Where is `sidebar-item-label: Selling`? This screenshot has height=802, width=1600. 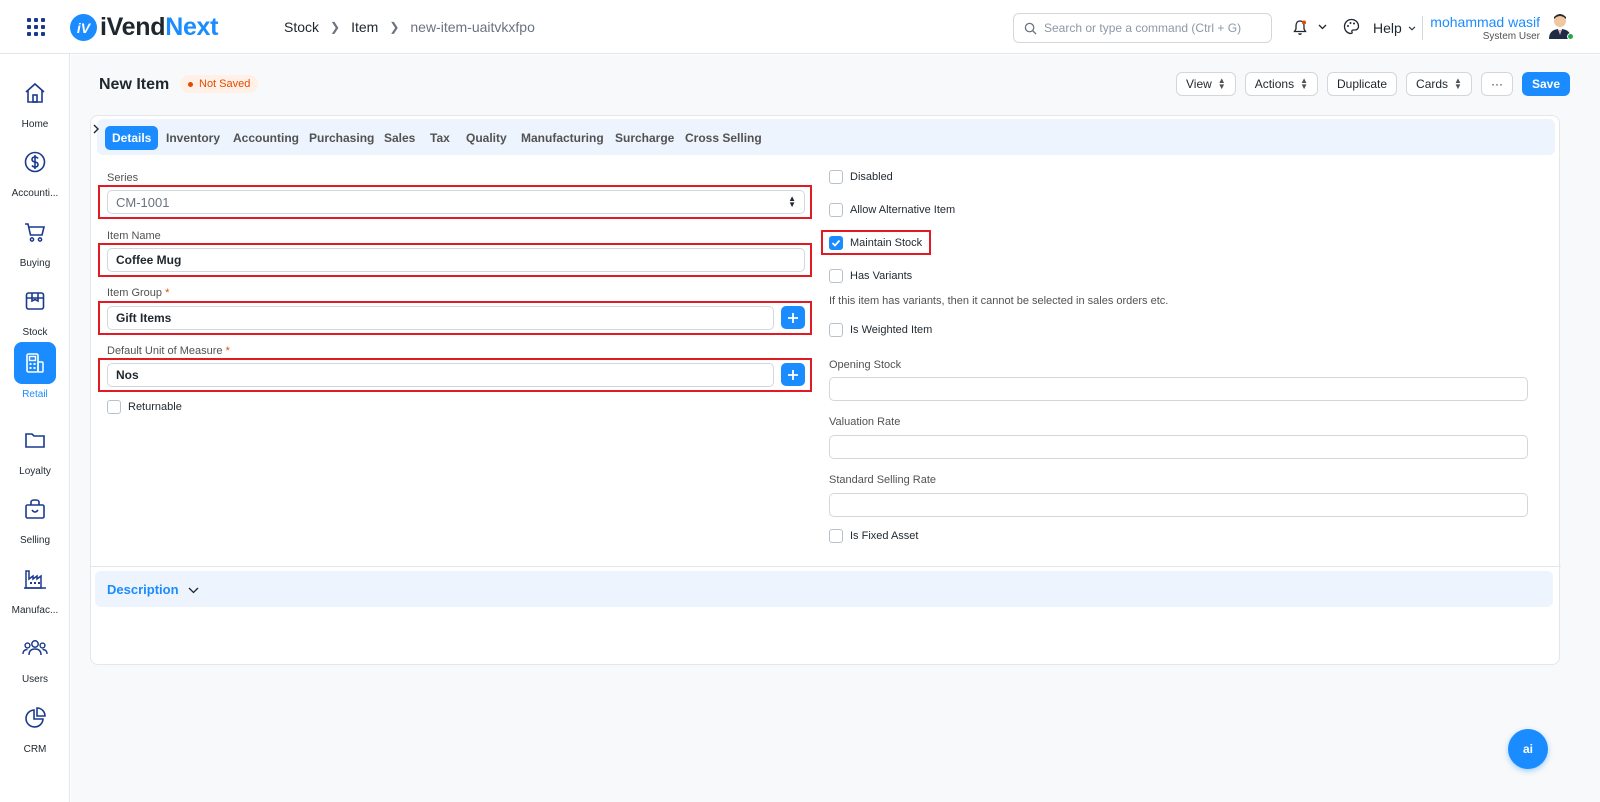 sidebar-item-label: Selling is located at coordinates (35, 540).